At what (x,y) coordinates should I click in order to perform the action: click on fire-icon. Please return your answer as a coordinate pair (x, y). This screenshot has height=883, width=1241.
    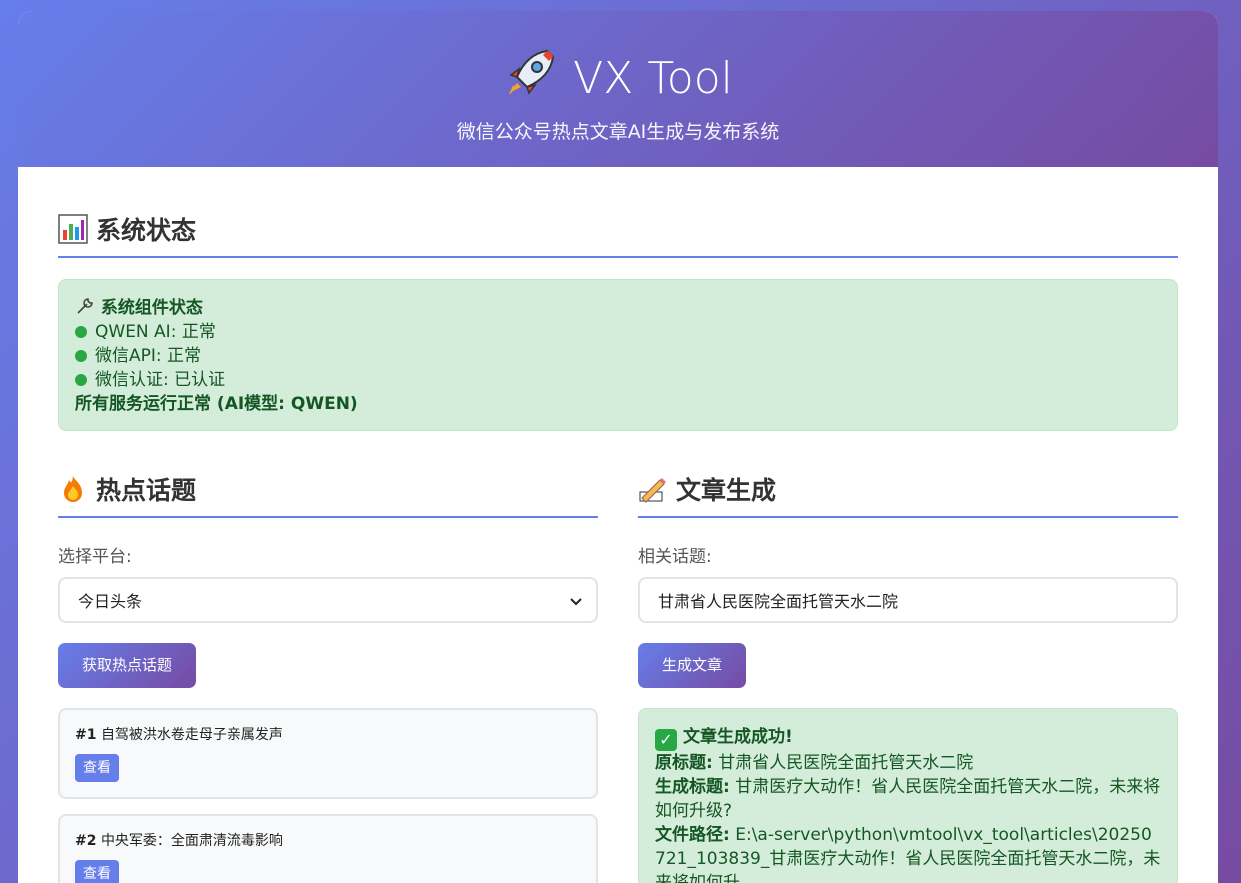
    Looking at the image, I should click on (73, 489).